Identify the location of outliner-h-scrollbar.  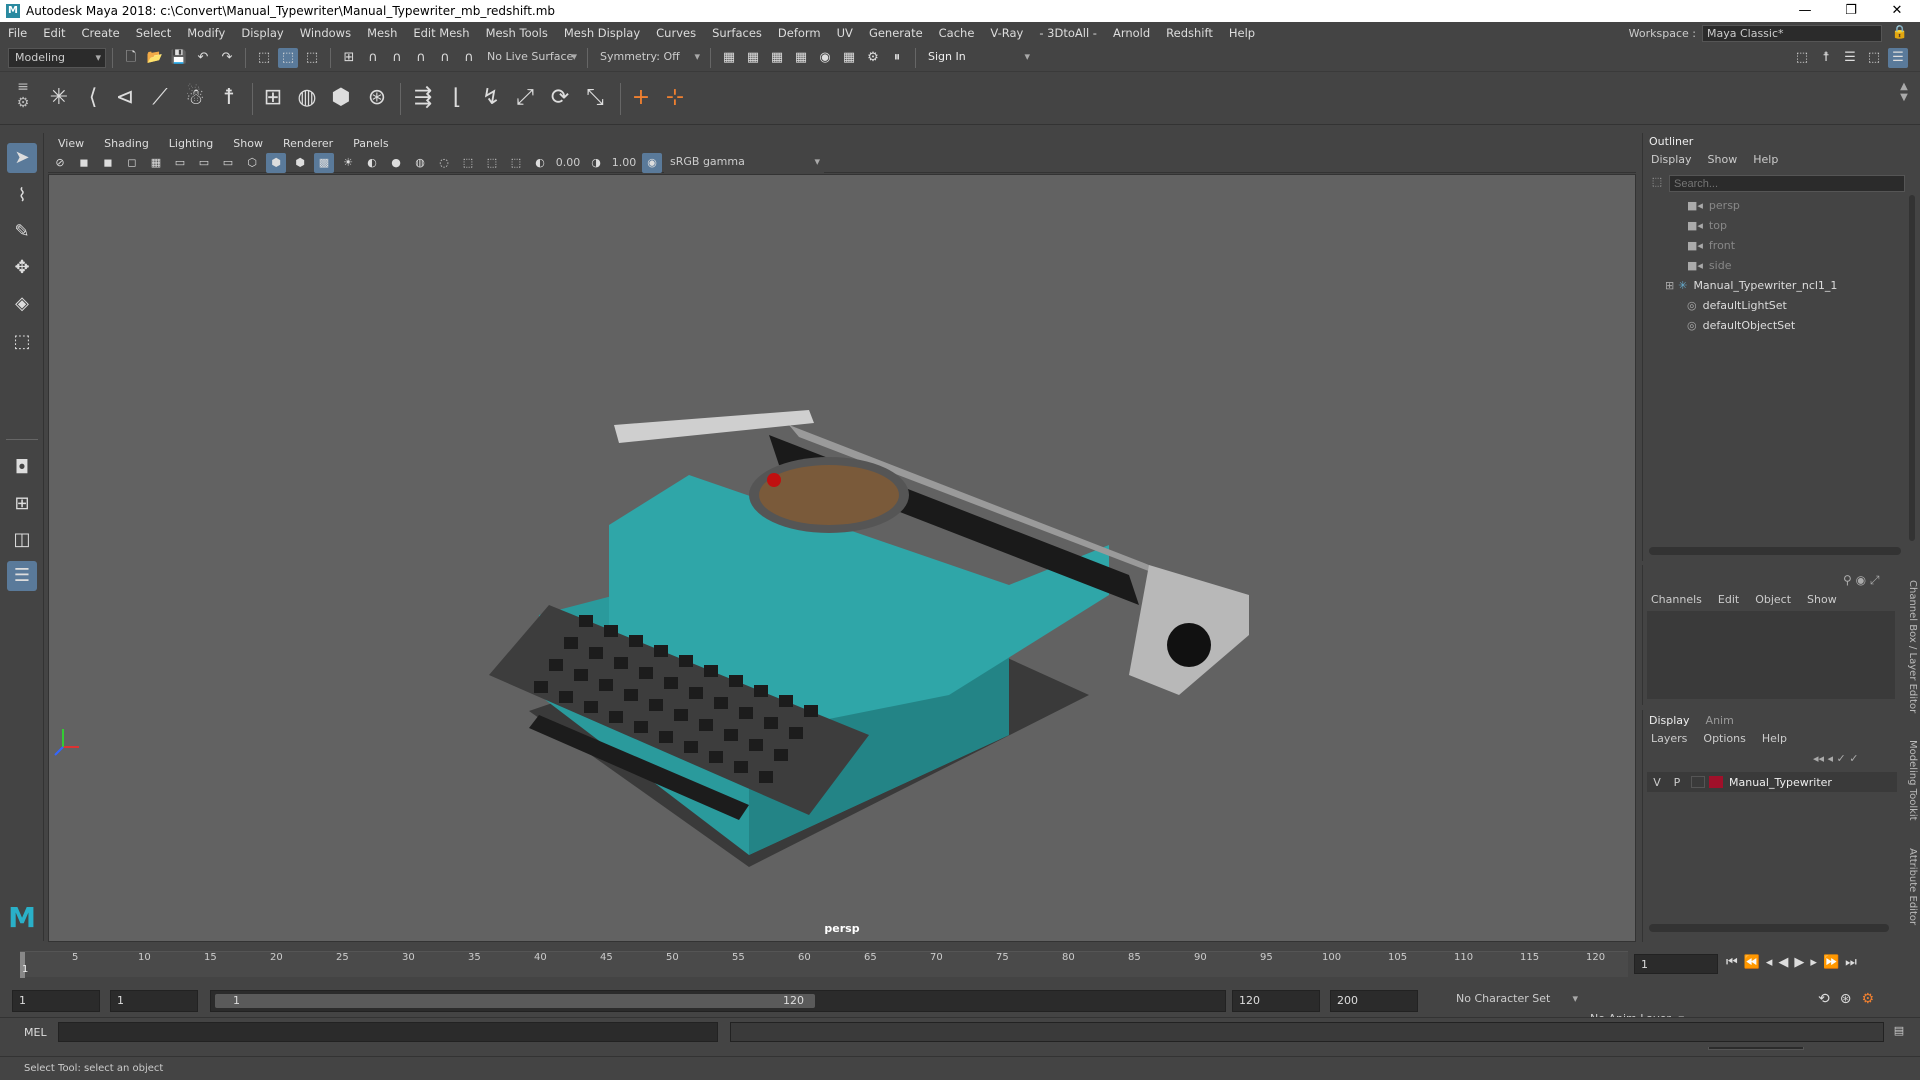
(1775, 551).